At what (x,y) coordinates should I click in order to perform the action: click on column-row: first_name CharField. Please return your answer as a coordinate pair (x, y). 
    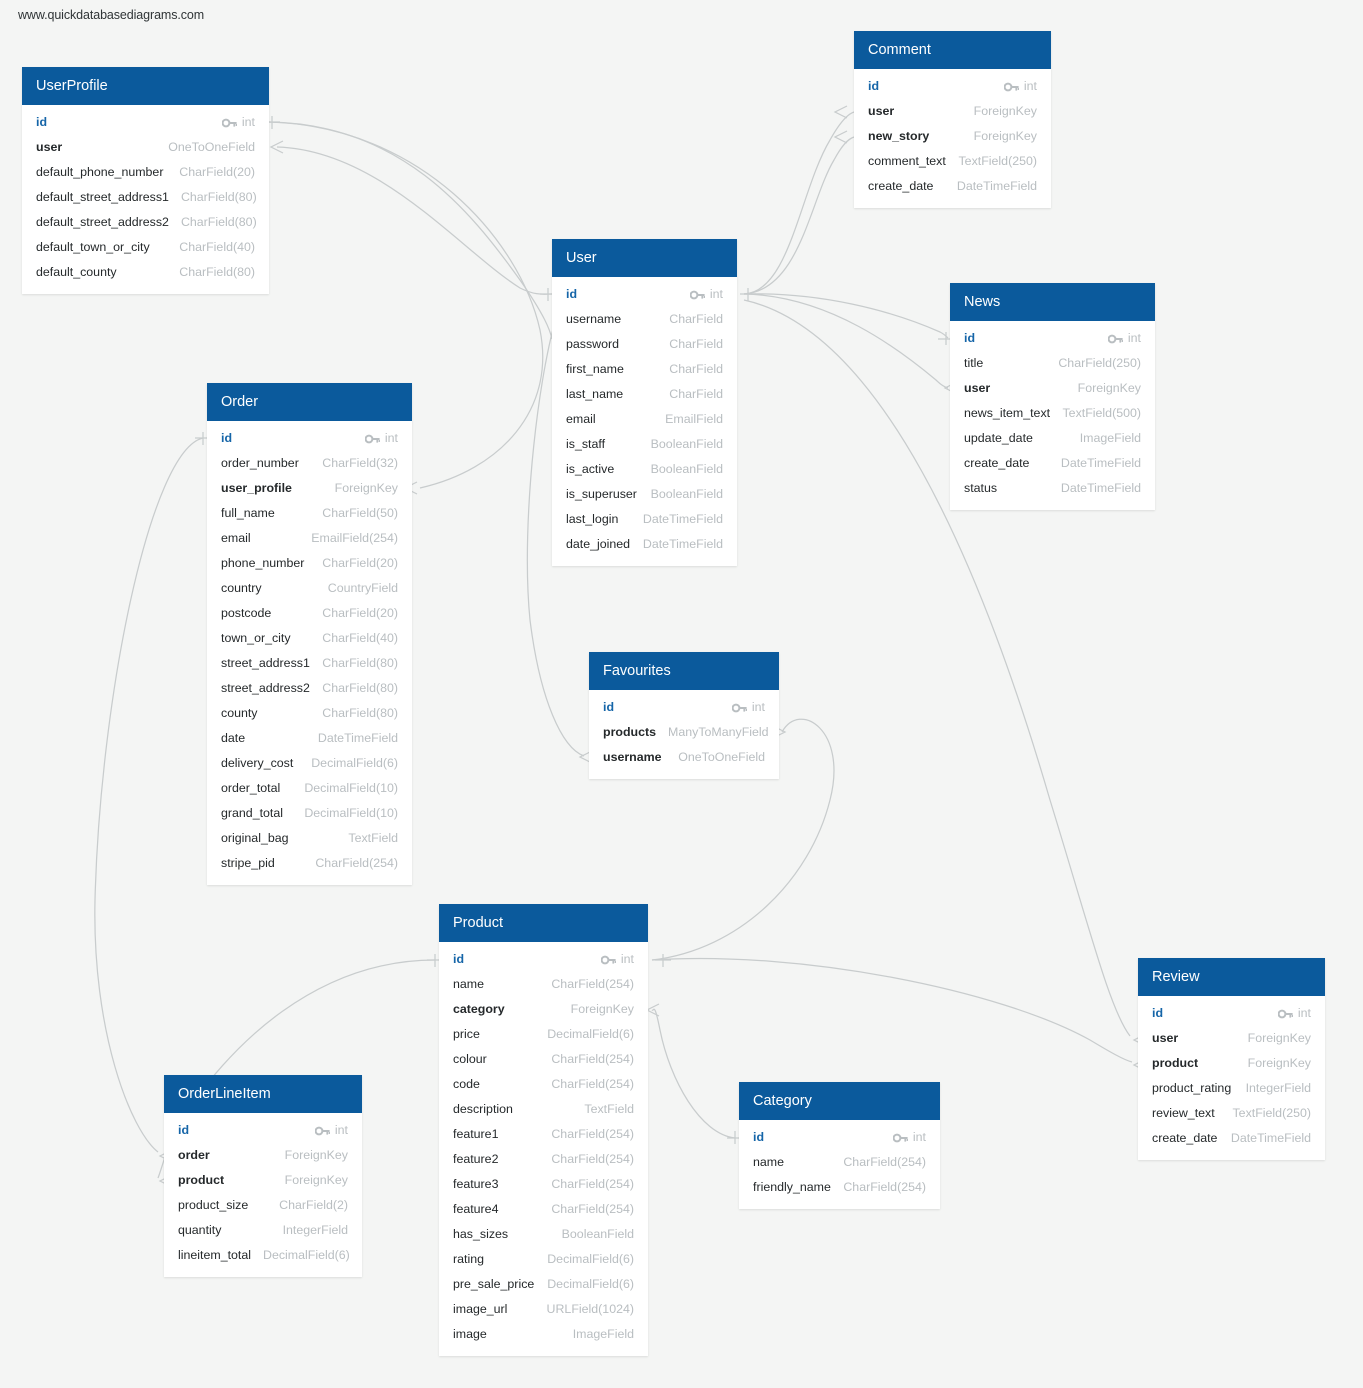
    Looking at the image, I should click on (644, 369).